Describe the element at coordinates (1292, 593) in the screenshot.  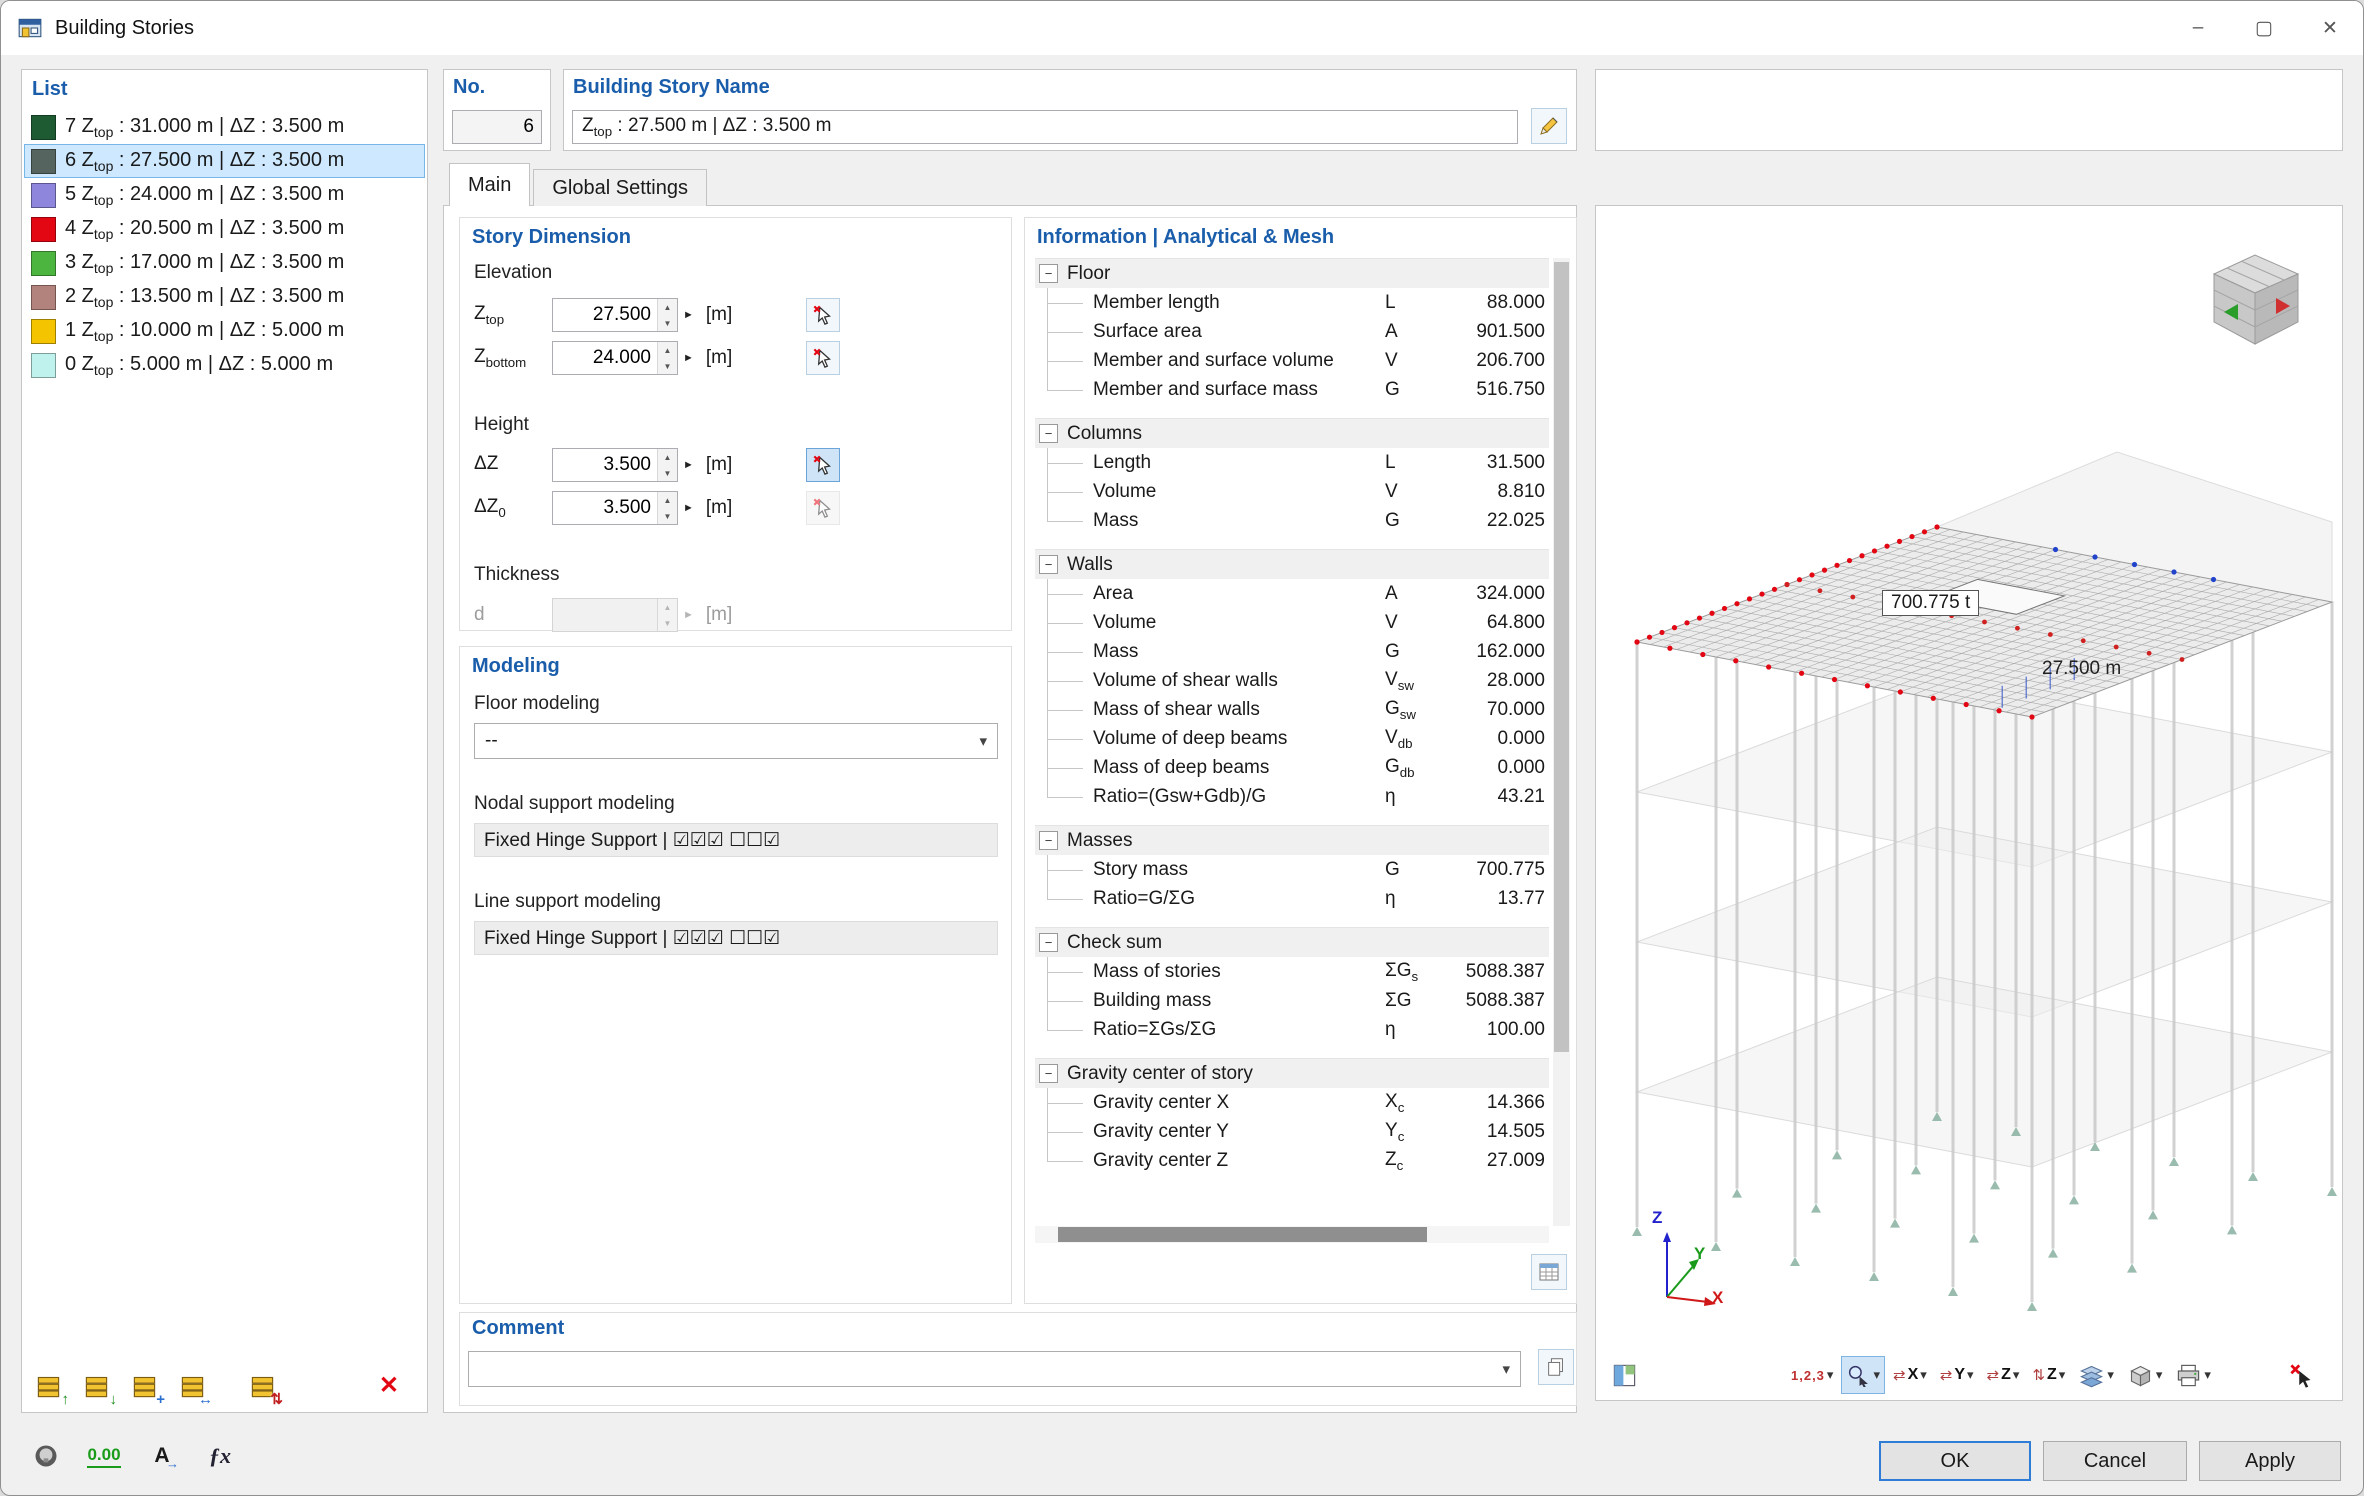
I see `table-row: Area A 324.000` at that location.